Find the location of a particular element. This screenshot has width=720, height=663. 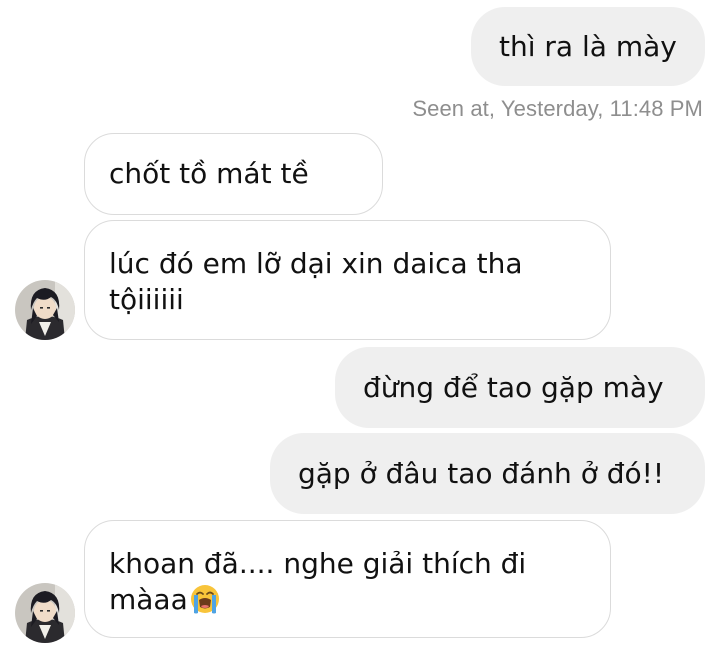

message-text: gặp ở đâu tao đánh ở đó!! is located at coordinates (481, 473).